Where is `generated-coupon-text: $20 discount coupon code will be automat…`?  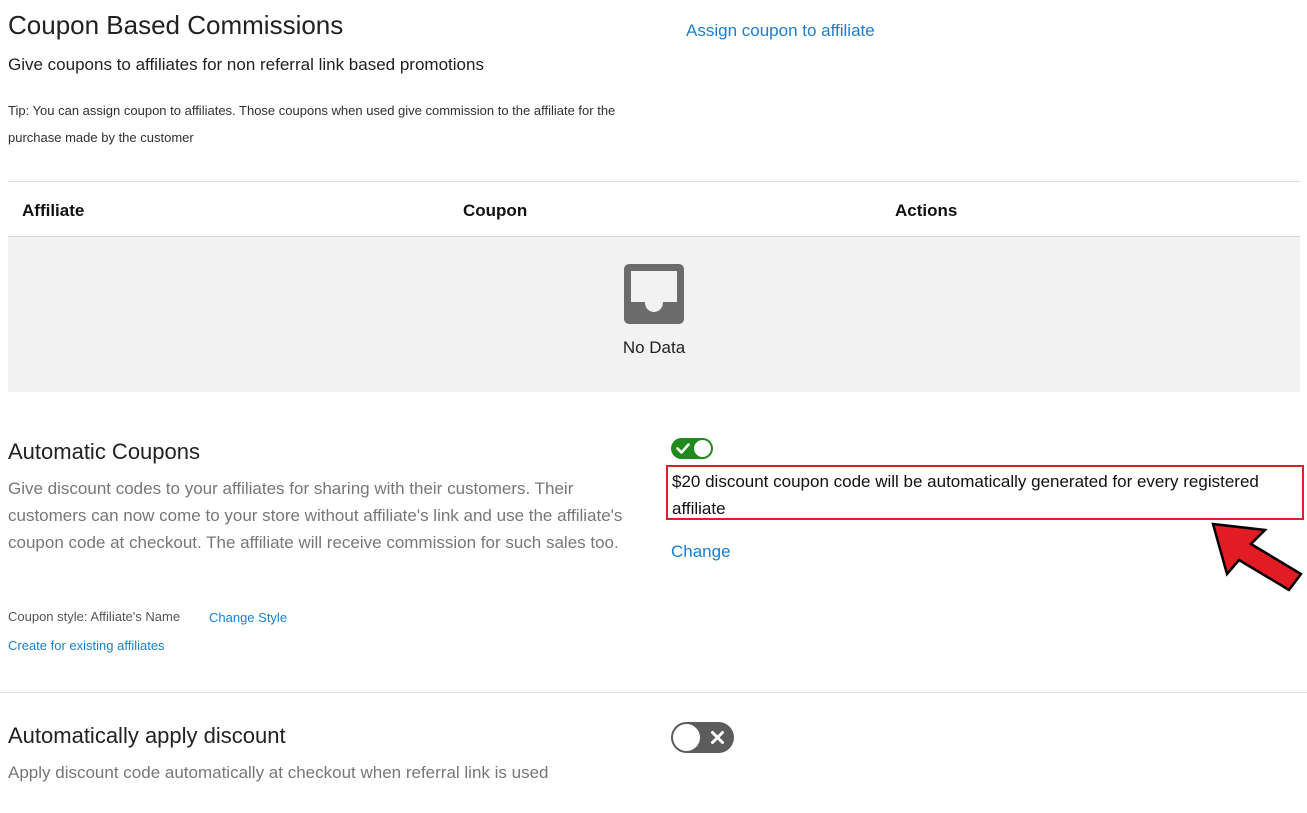 generated-coupon-text: $20 discount coupon code will be automat… is located at coordinates (965, 495).